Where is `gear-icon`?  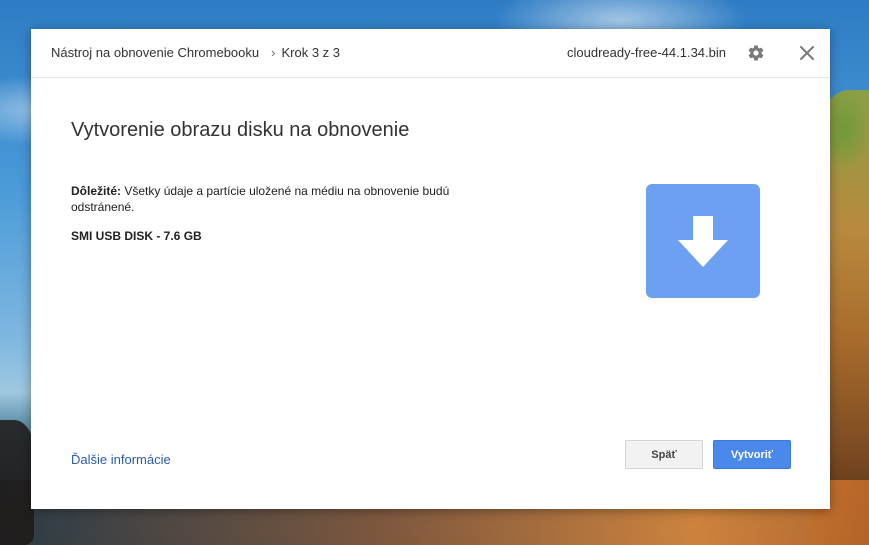
gear-icon is located at coordinates (756, 53).